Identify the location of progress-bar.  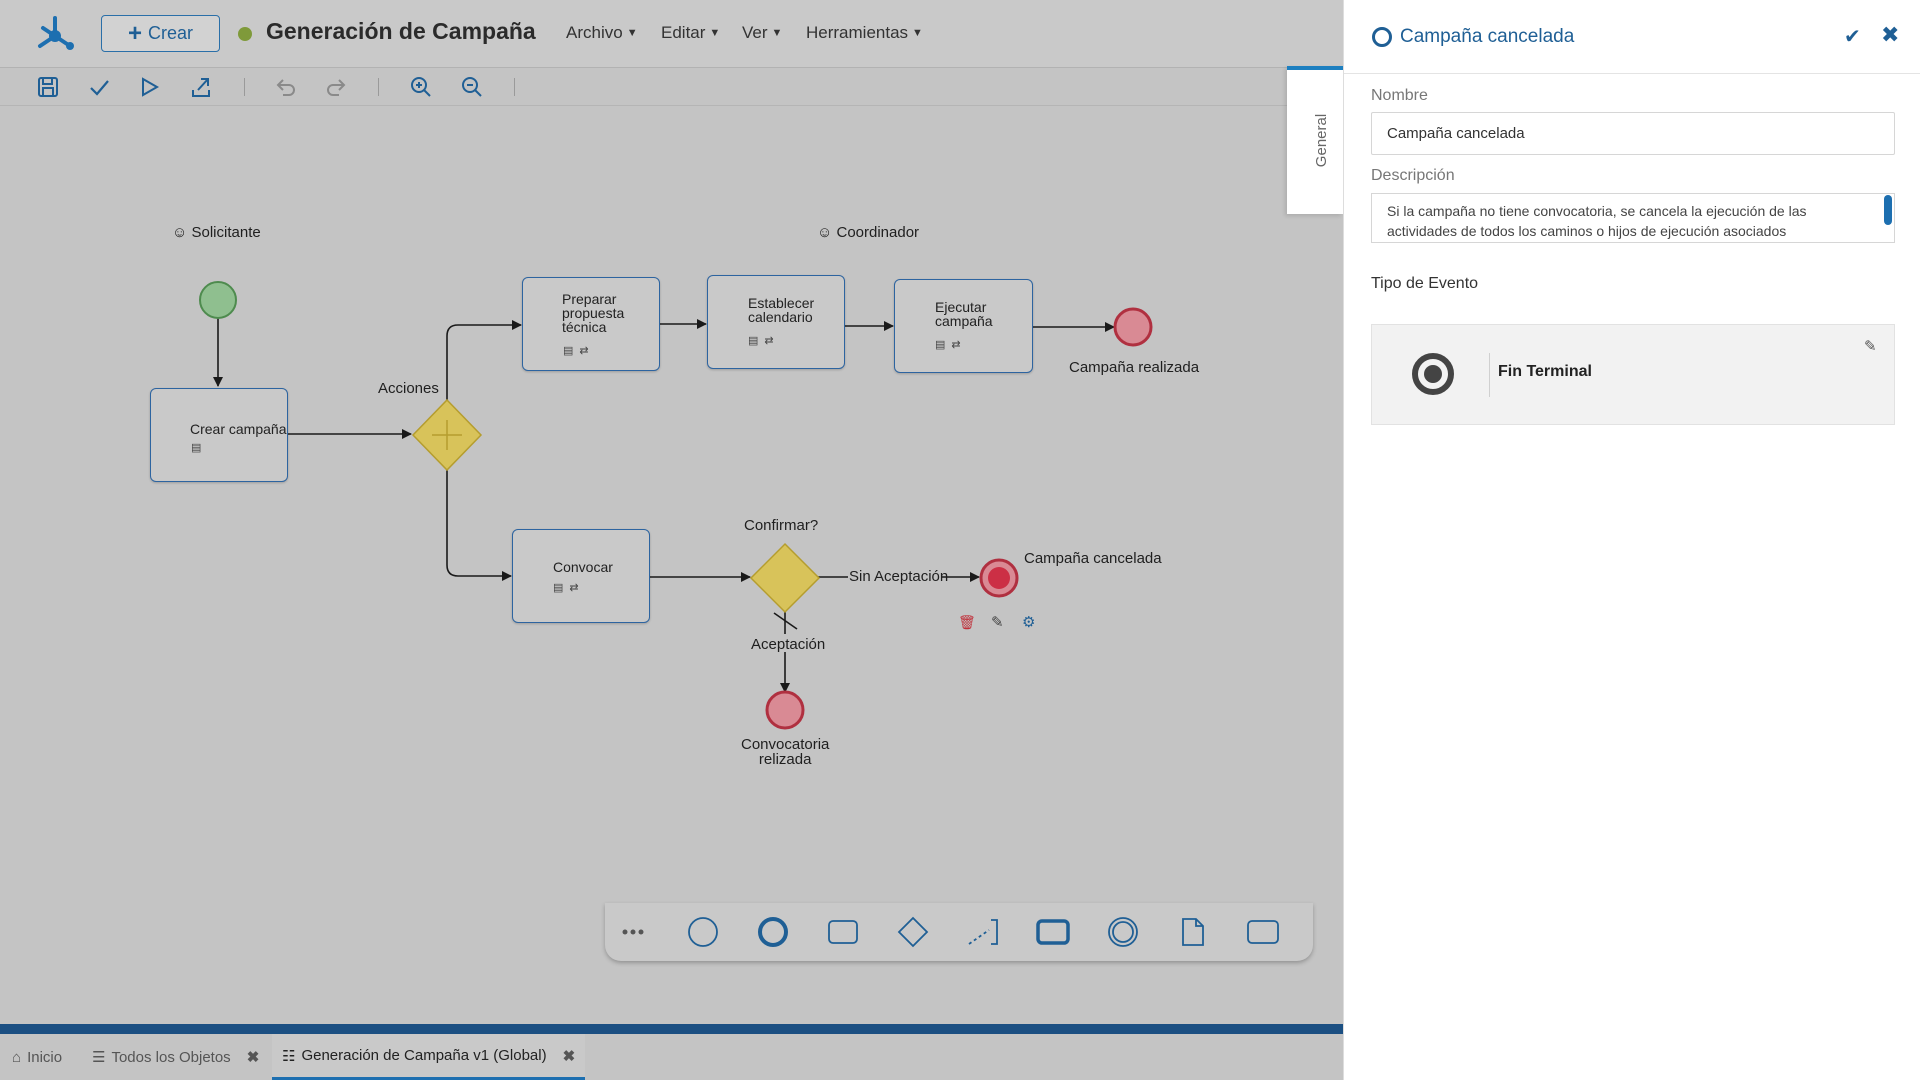
(671, 1029).